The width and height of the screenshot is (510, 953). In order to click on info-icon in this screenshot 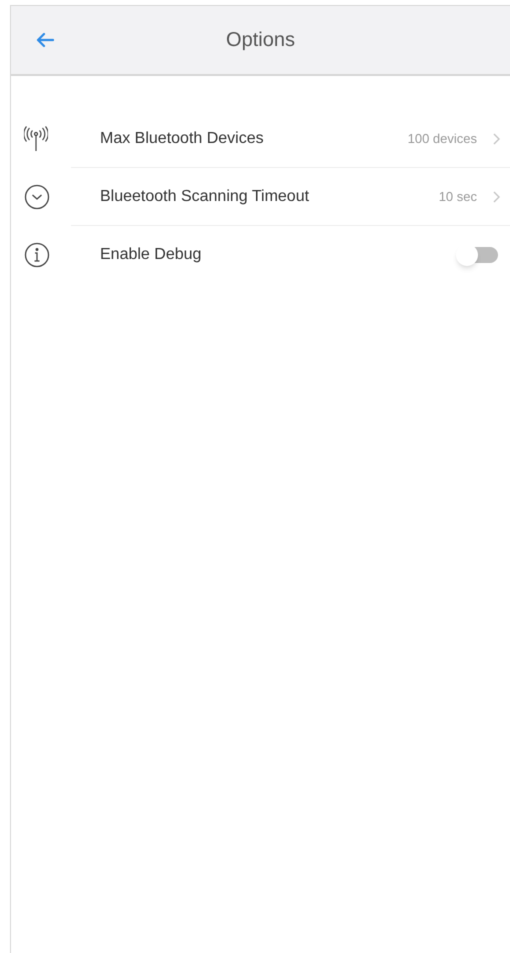, I will do `click(37, 255)`.